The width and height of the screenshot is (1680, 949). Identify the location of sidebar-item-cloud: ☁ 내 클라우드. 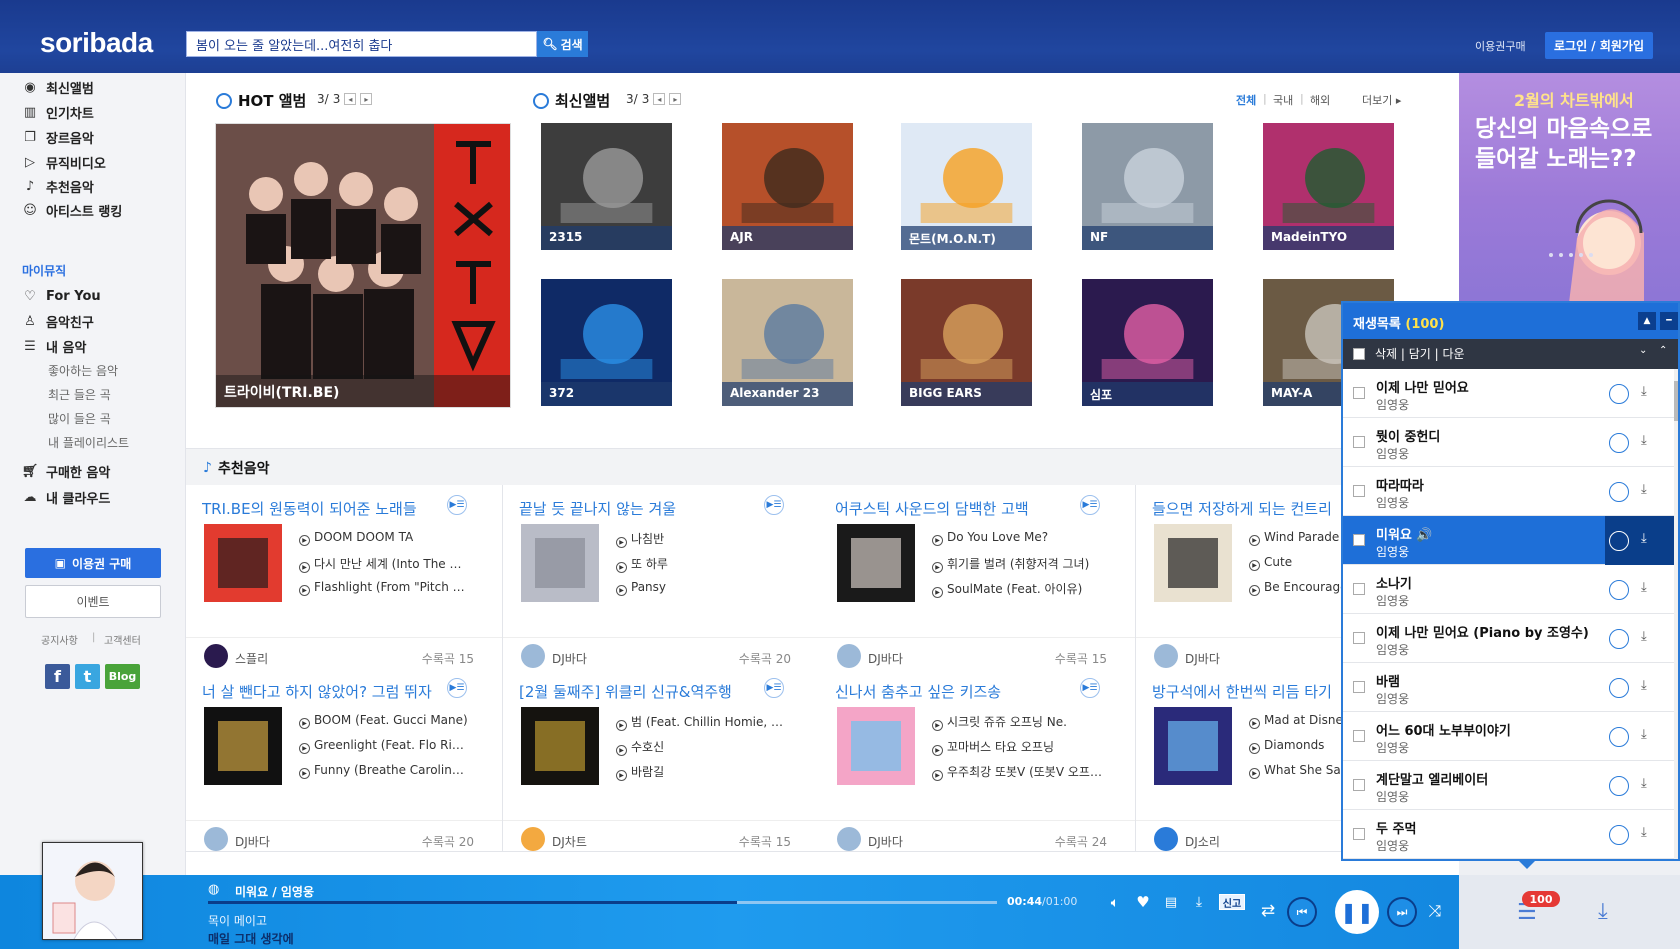
(66, 497).